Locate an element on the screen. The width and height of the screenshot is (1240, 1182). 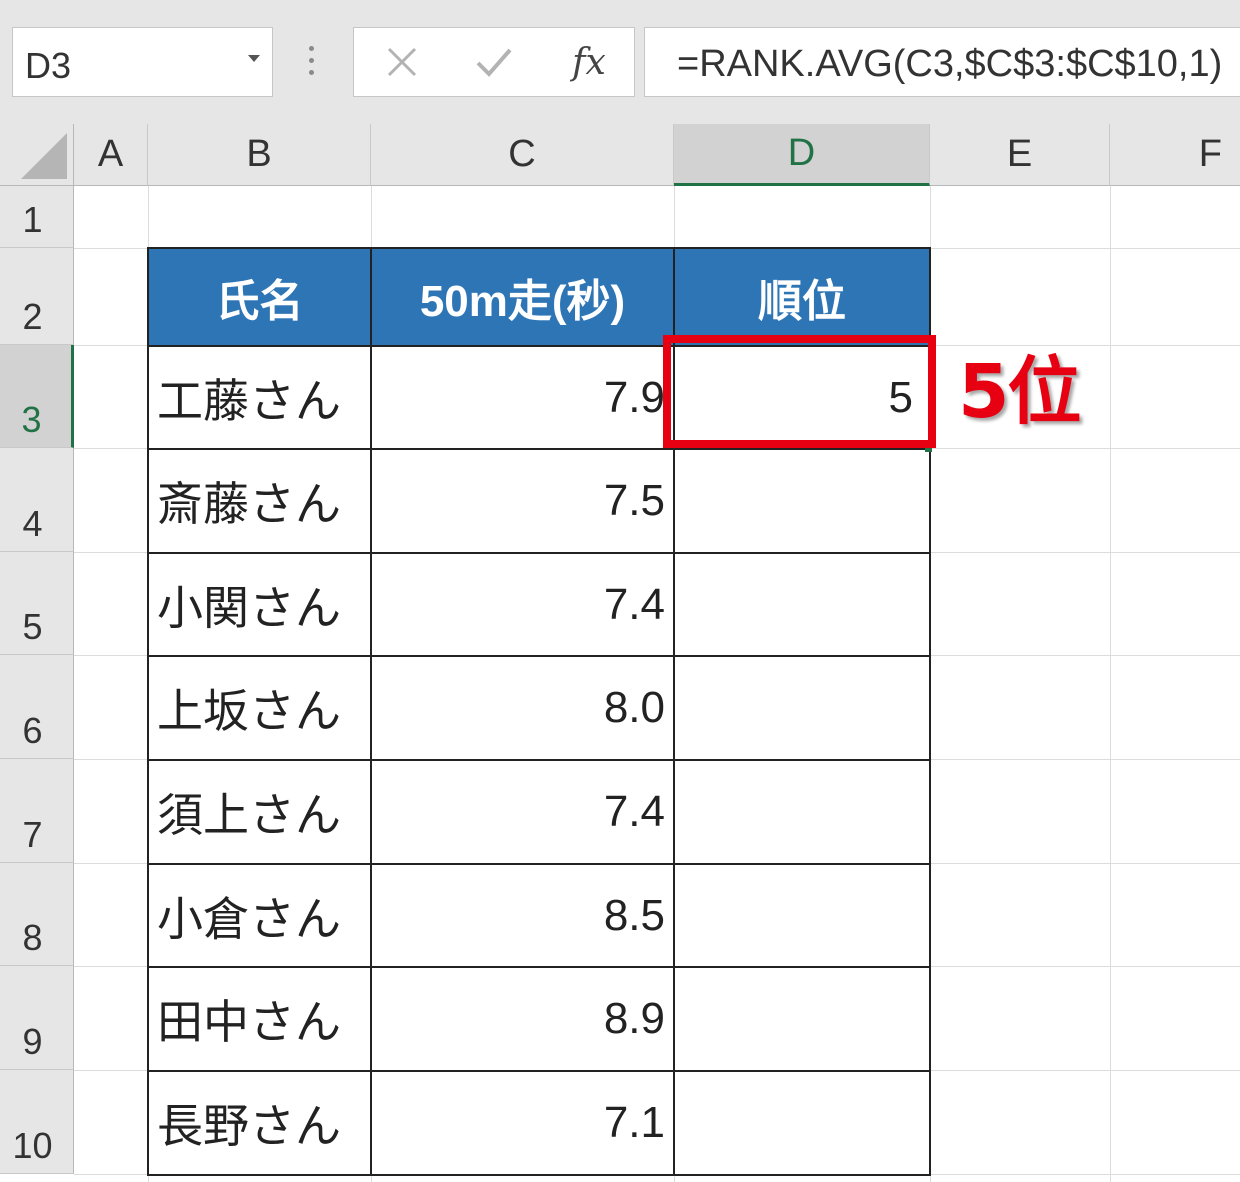
table-cell-name: 須上さん is located at coordinates (259, 812).